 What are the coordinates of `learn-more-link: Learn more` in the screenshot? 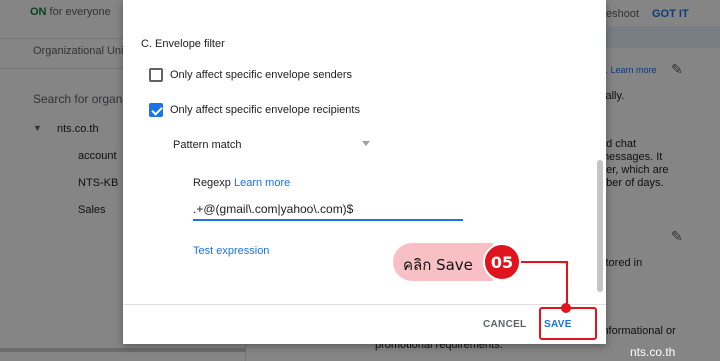 It's located at (262, 183).